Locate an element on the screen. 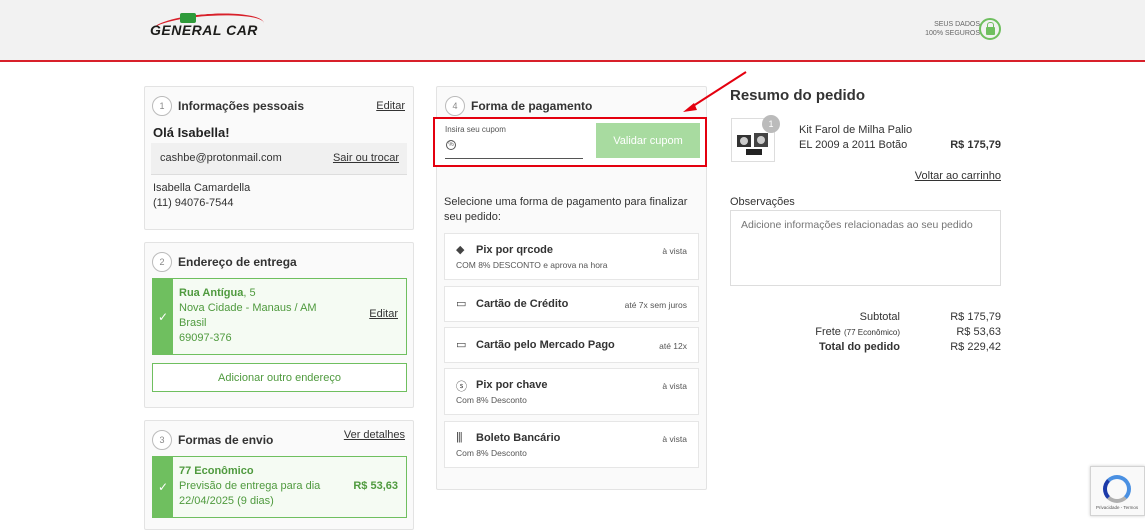 This screenshot has height=530, width=1145. product-quantity-badge: 1 is located at coordinates (771, 124).